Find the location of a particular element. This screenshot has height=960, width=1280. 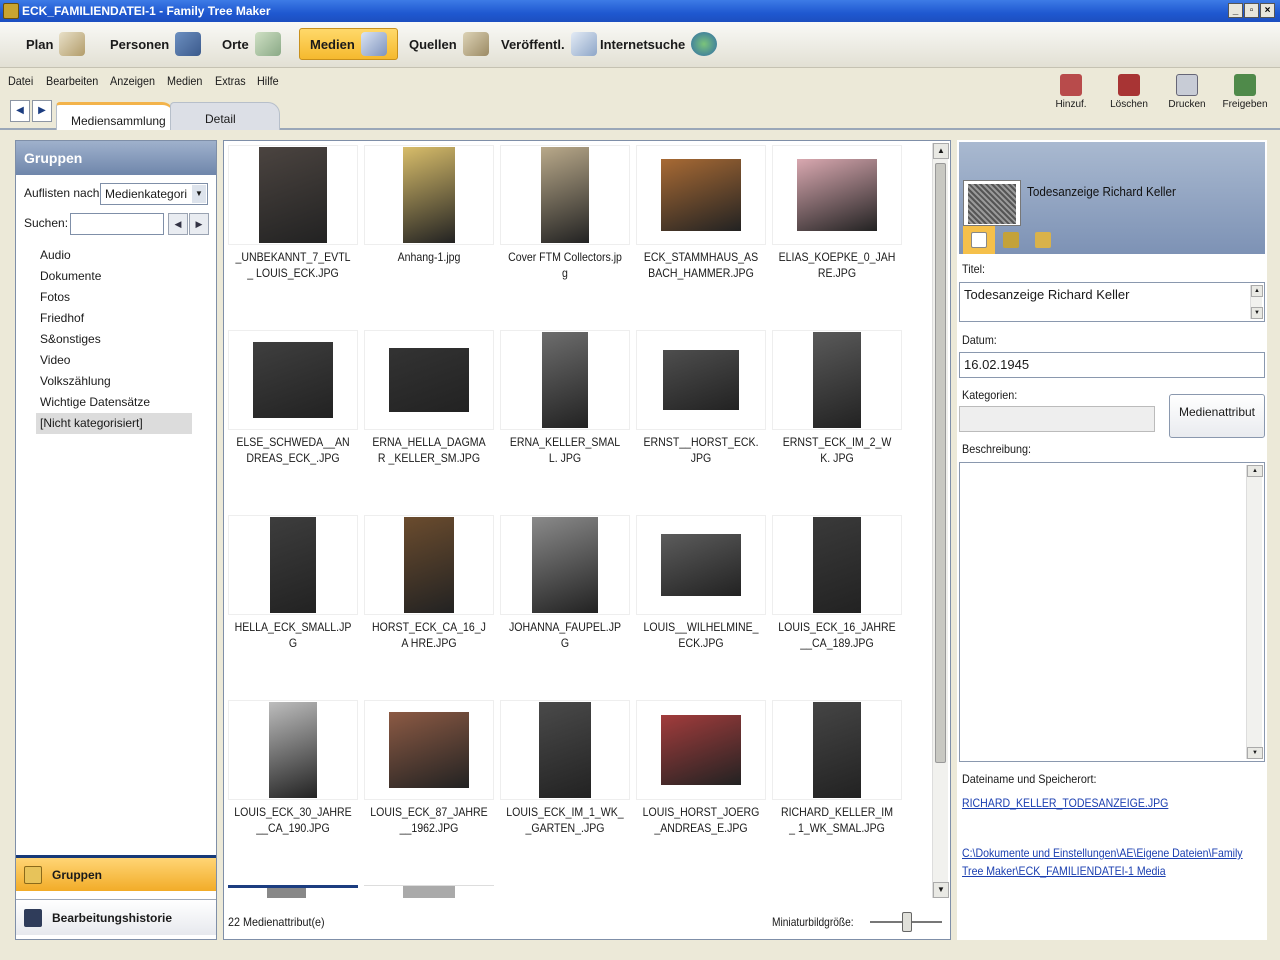

media-item: LOUIS_ECK_IM_1_WK_ _GARTEN_.JPG is located at coordinates (565, 790).